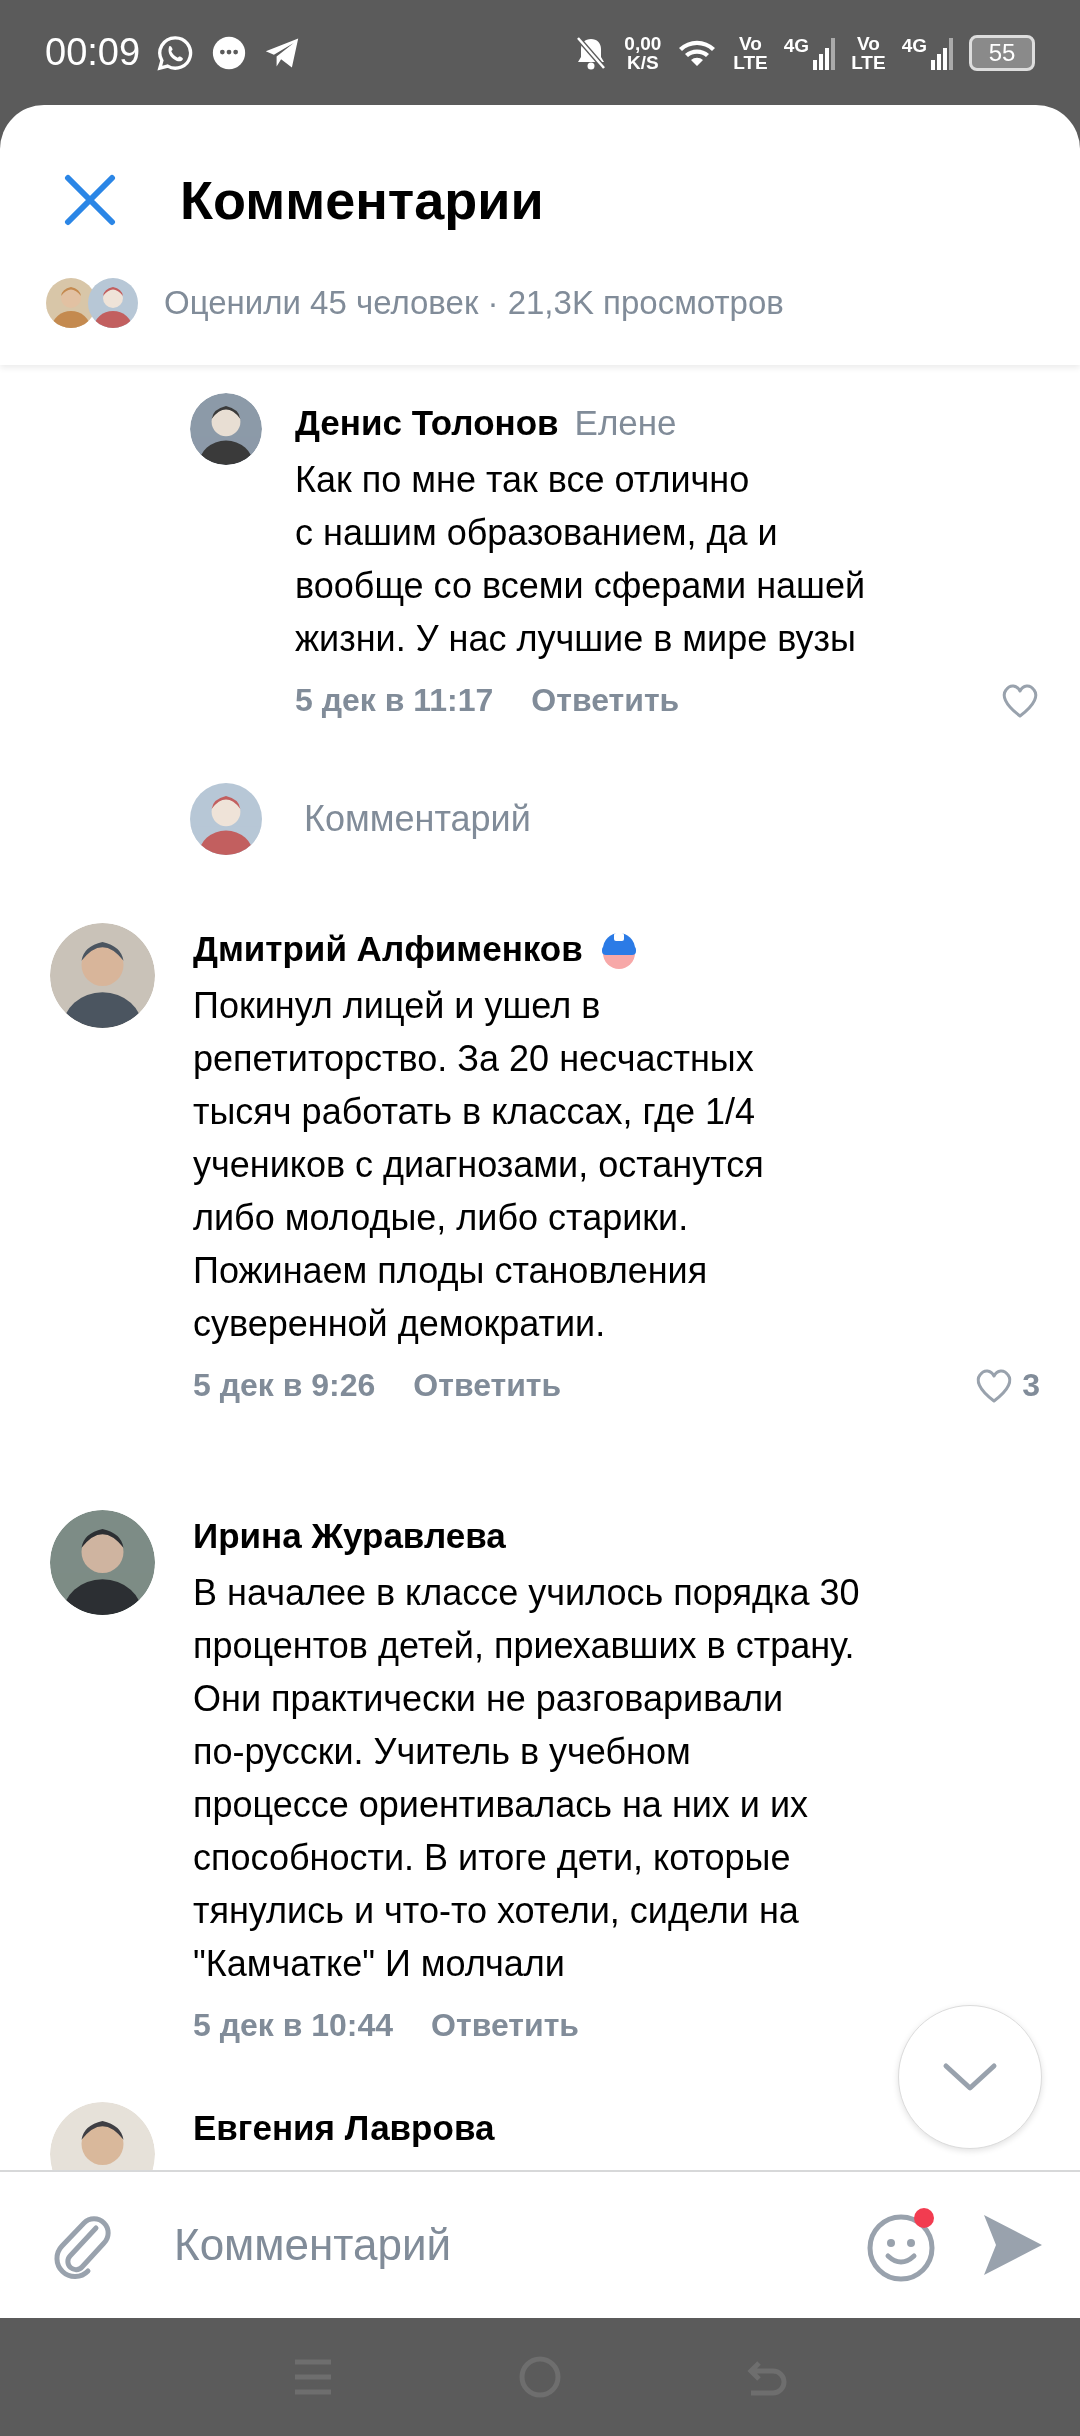  I want to click on page-title: Комментарии, so click(362, 200).